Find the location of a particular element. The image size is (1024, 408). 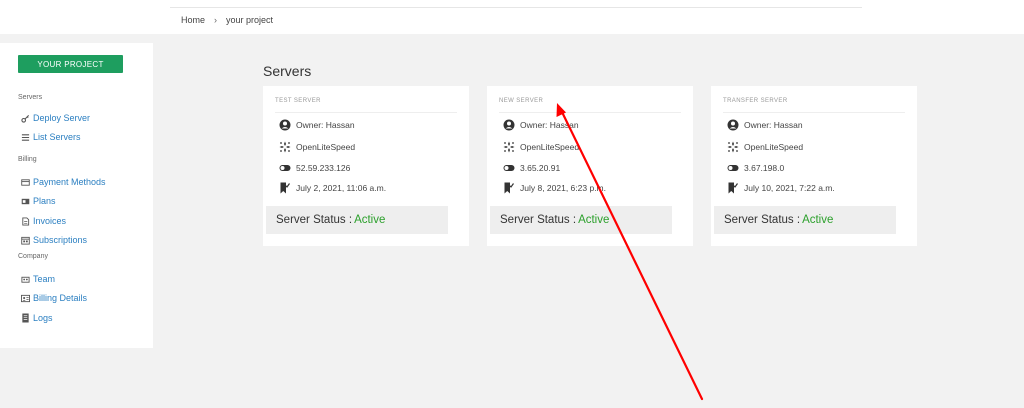

breadcrumb: Home › your project is located at coordinates (227, 20).